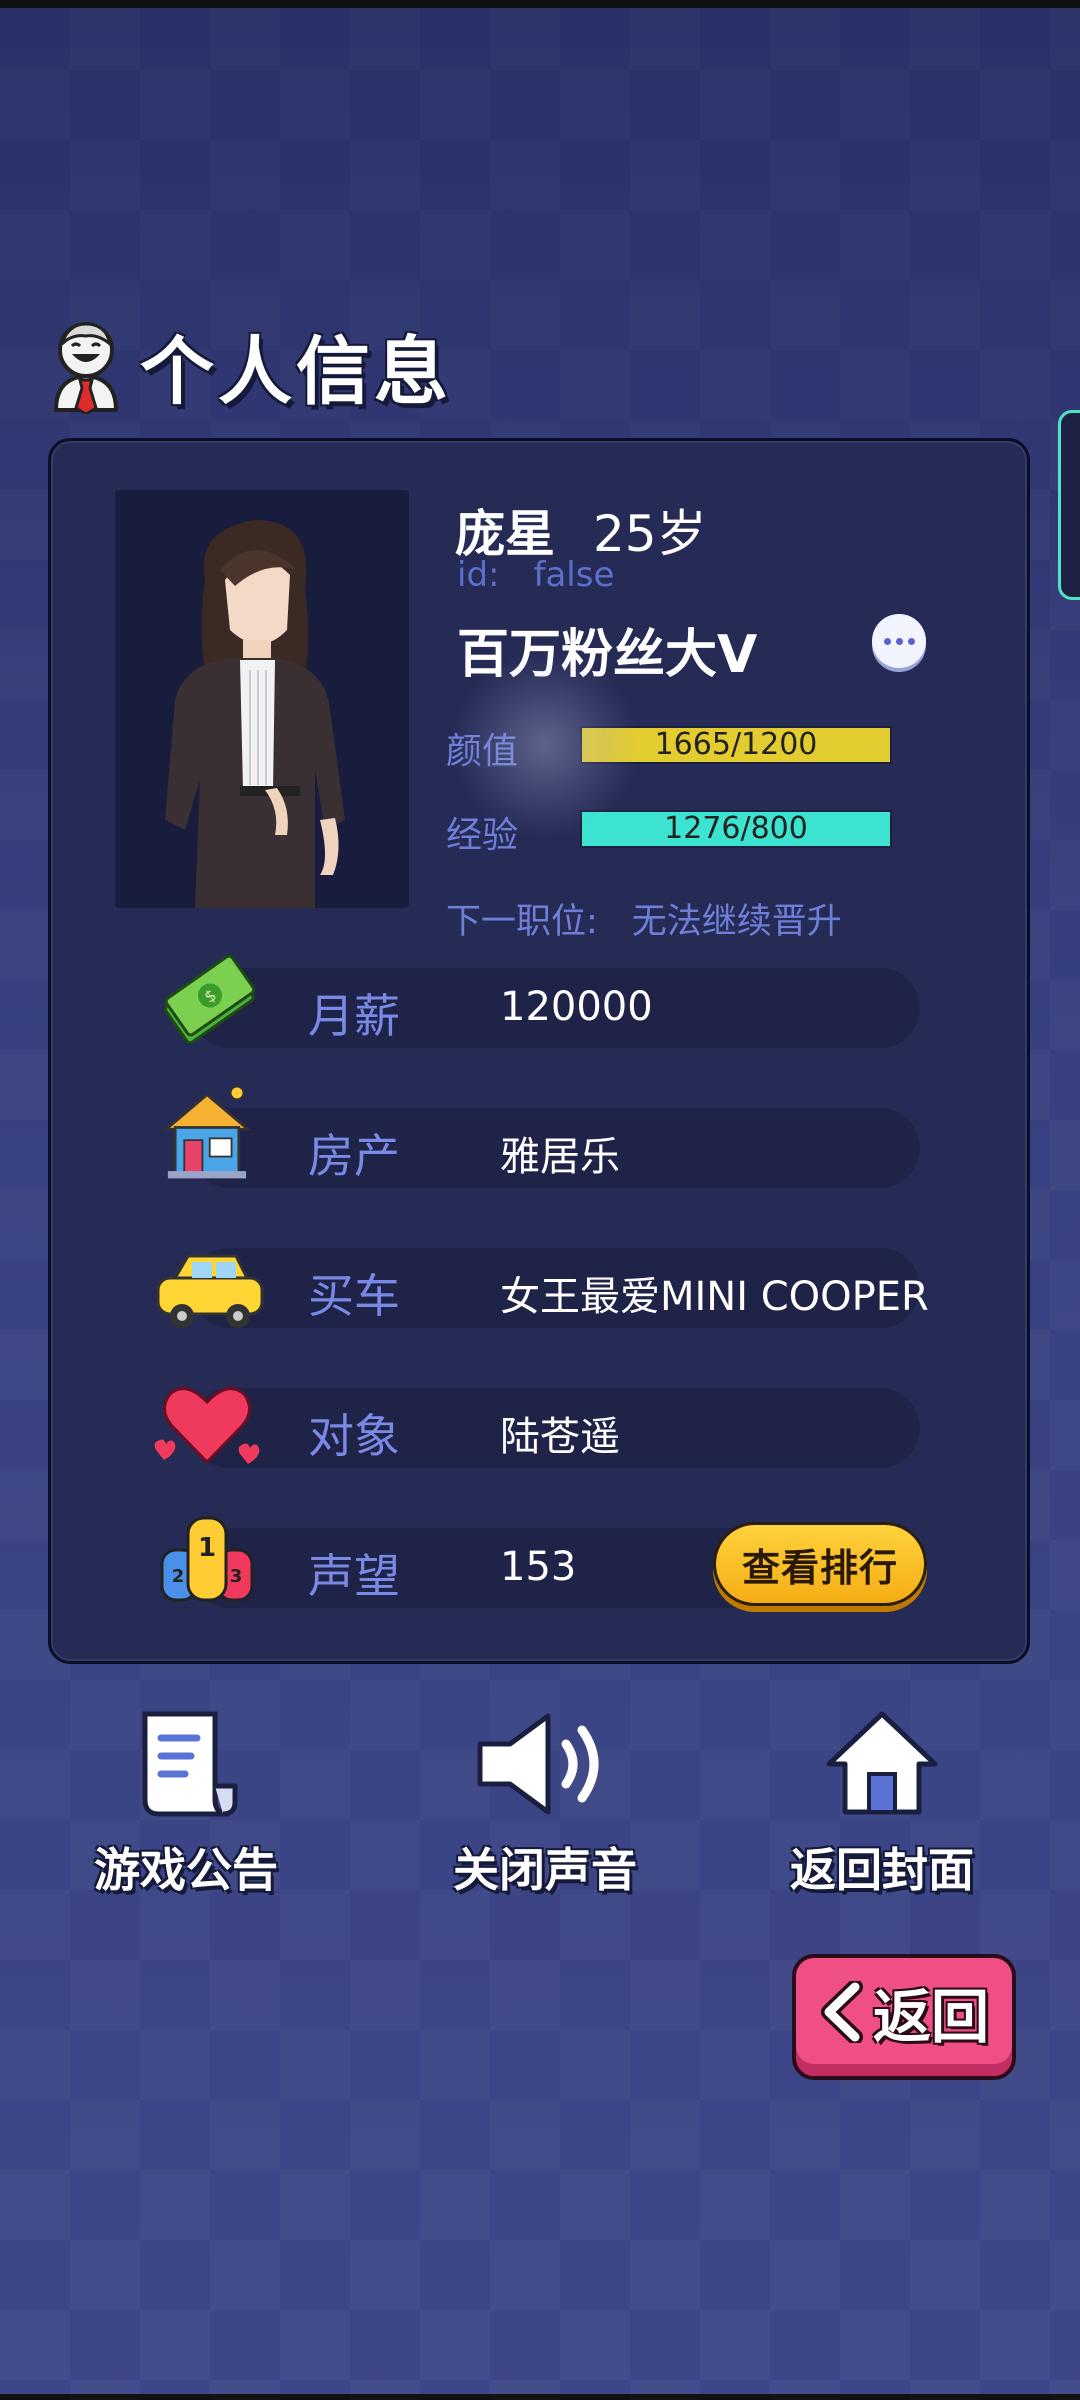 Image resolution: width=1080 pixels, height=2400 pixels. What do you see at coordinates (236, 1576) in the screenshot?
I see `svg-text: 3` at bounding box center [236, 1576].